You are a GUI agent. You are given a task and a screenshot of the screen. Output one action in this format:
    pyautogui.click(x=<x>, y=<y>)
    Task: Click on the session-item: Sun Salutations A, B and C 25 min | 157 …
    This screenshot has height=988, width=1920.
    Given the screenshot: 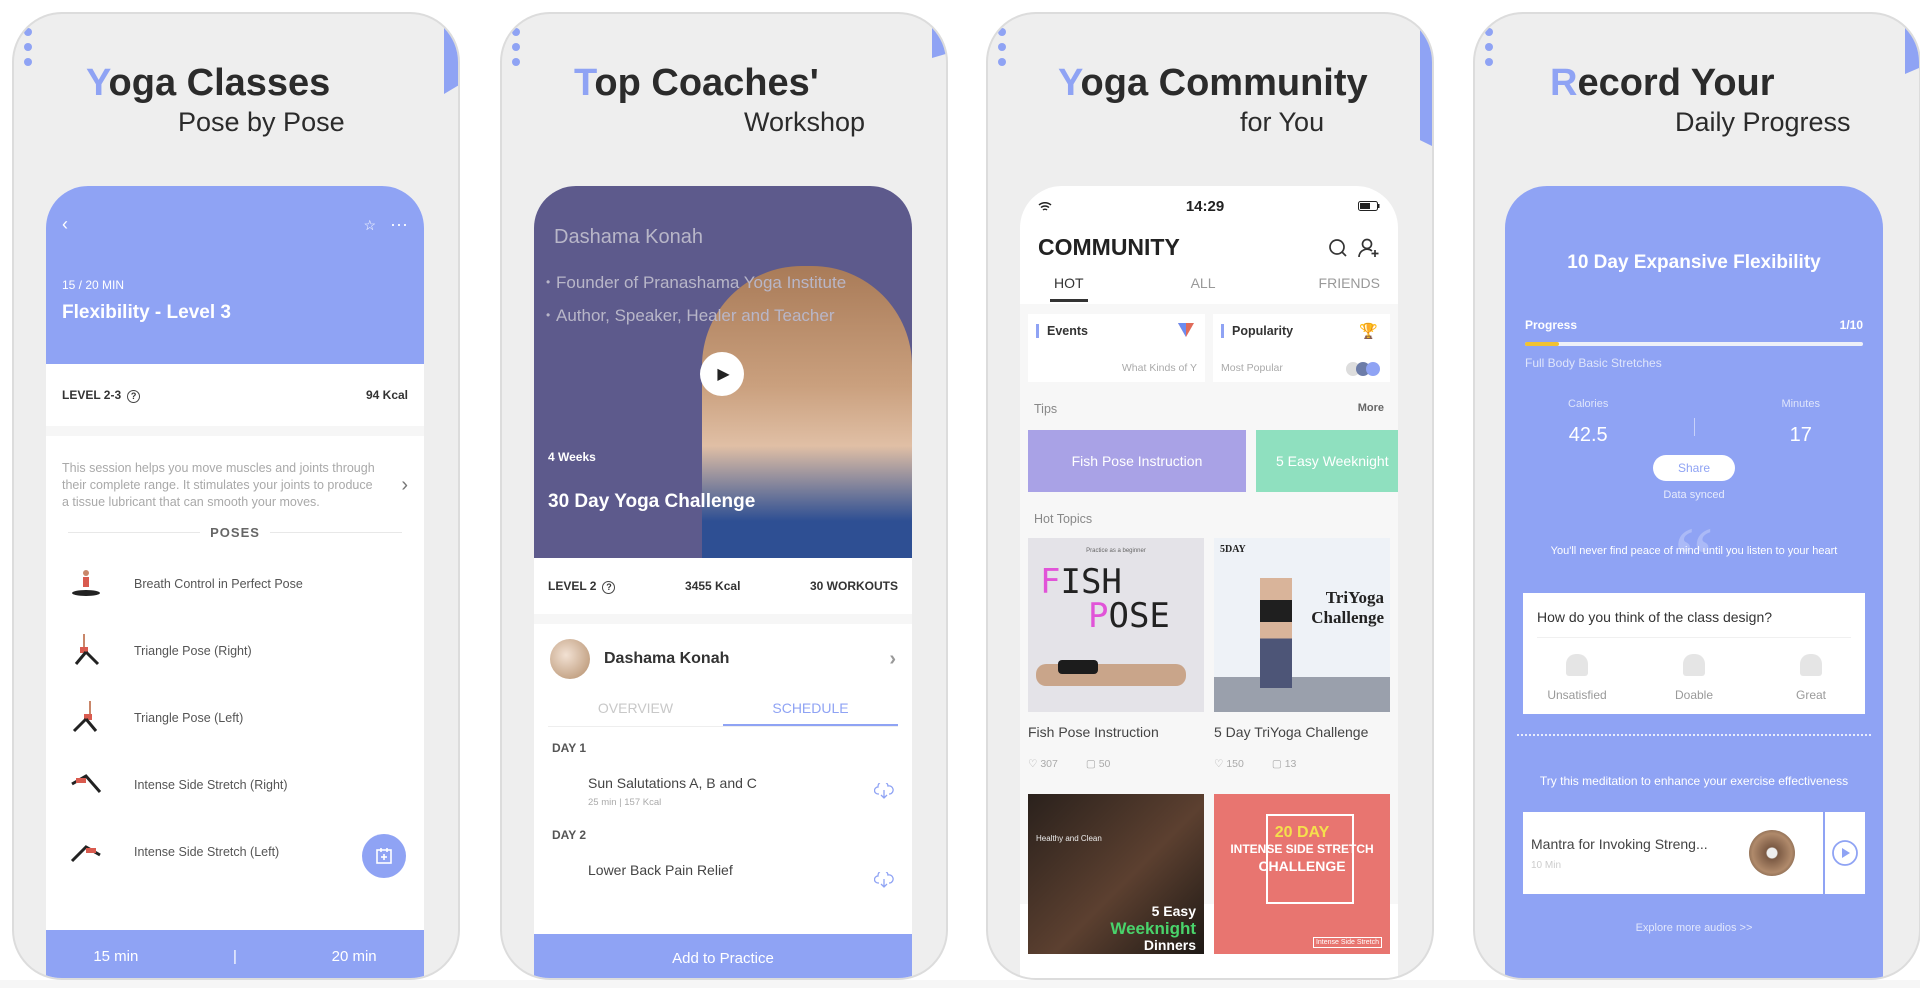 What is the action you would take?
    pyautogui.click(x=723, y=787)
    